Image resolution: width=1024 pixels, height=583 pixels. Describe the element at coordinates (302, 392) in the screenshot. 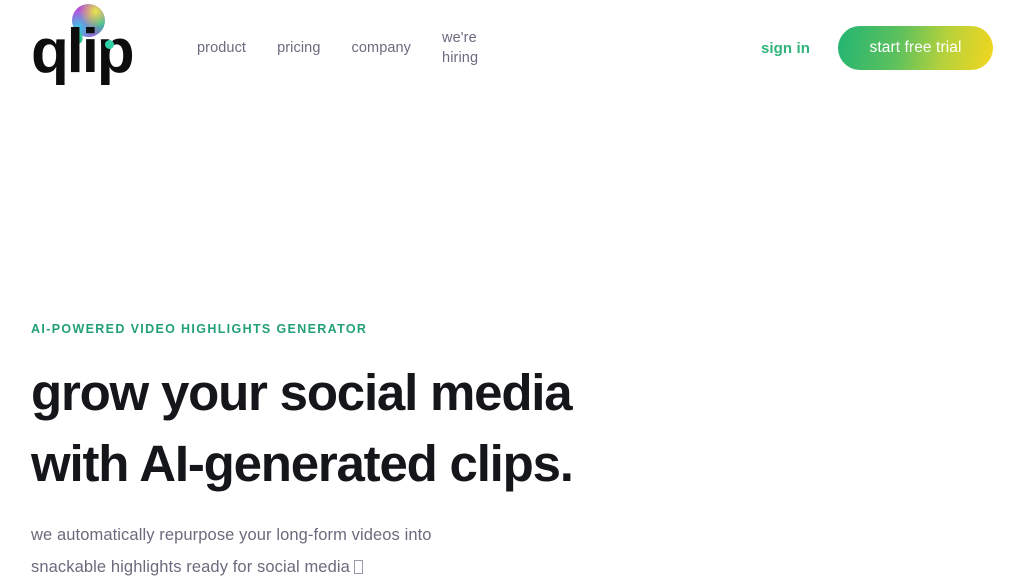

I see `hero-headline-line1: grow your social media` at that location.